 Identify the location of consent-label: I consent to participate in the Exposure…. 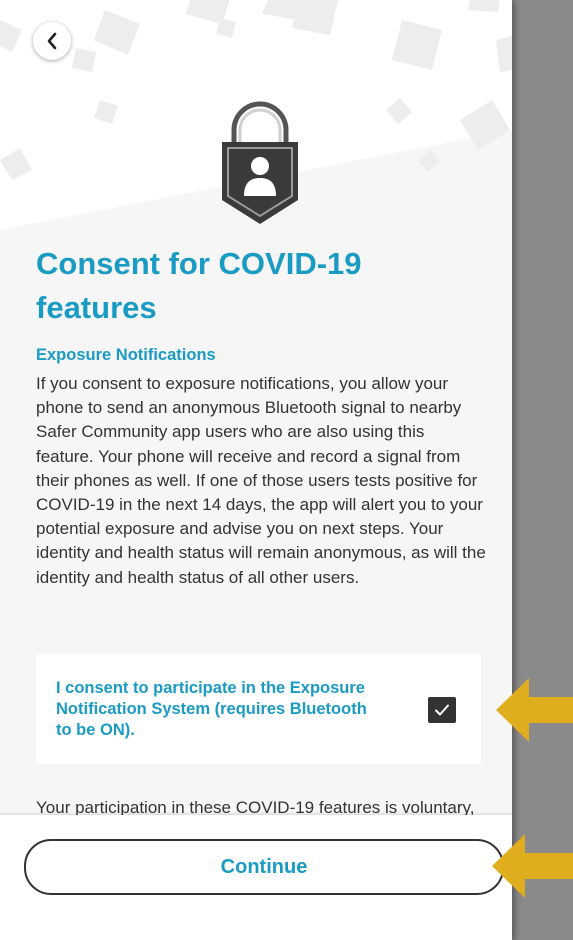
(211, 709).